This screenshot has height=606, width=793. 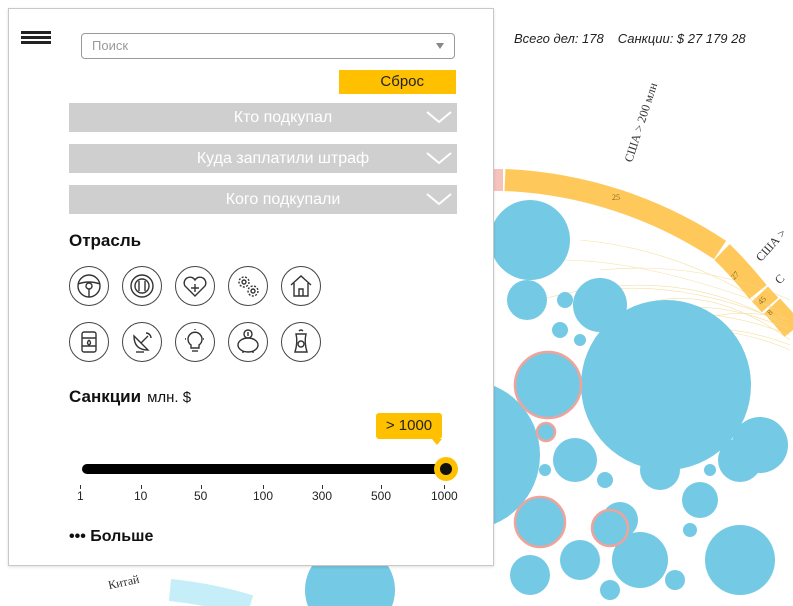 I want to click on slider-tick-label: 50, so click(x=201, y=496).